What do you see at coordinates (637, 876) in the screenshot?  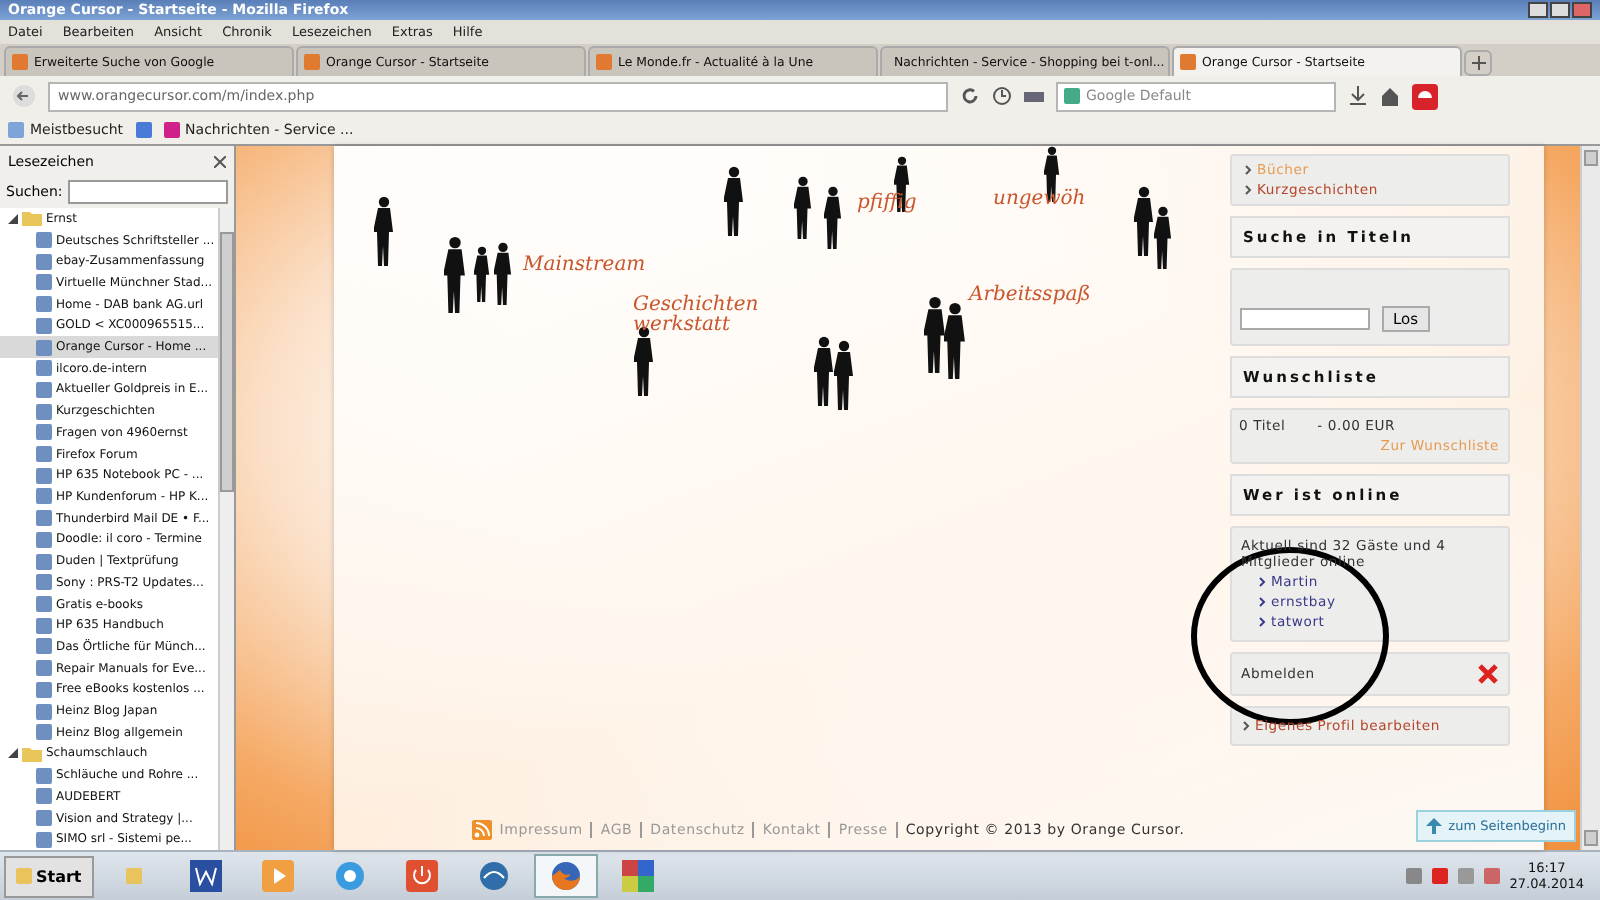 I see `tools-icon` at bounding box center [637, 876].